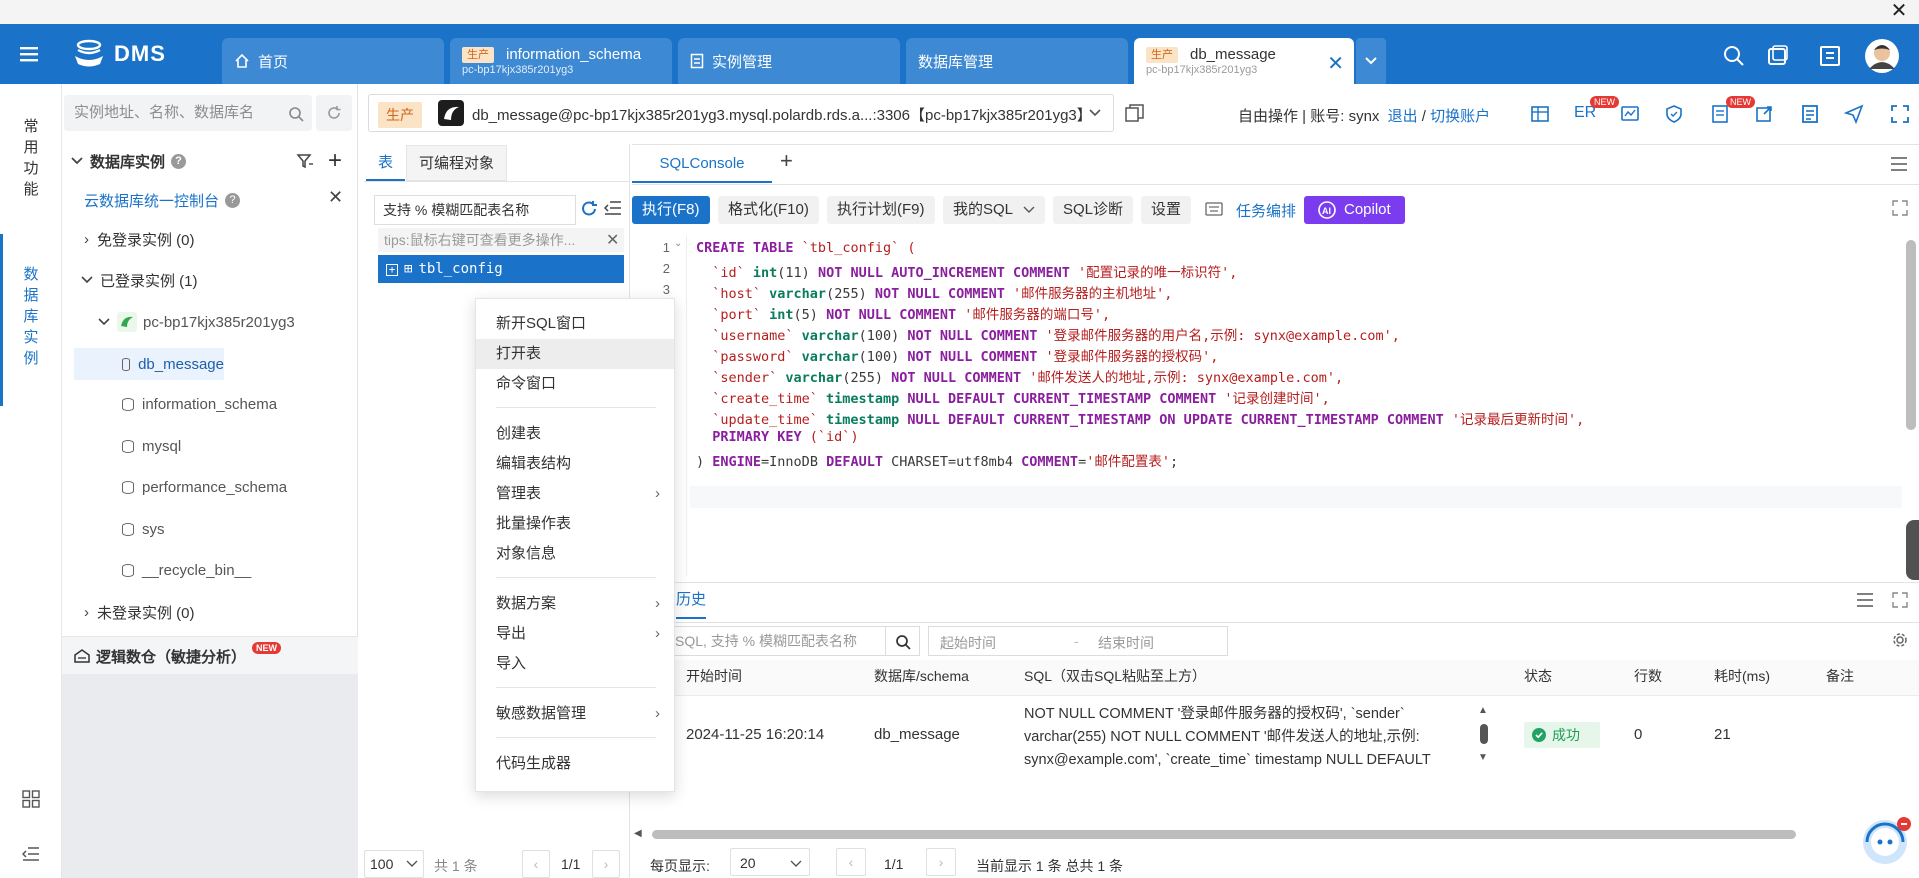 Image resolution: width=1919 pixels, height=878 pixels. What do you see at coordinates (31, 158) in the screenshot?
I see `rail-common-functions: 常用功能` at bounding box center [31, 158].